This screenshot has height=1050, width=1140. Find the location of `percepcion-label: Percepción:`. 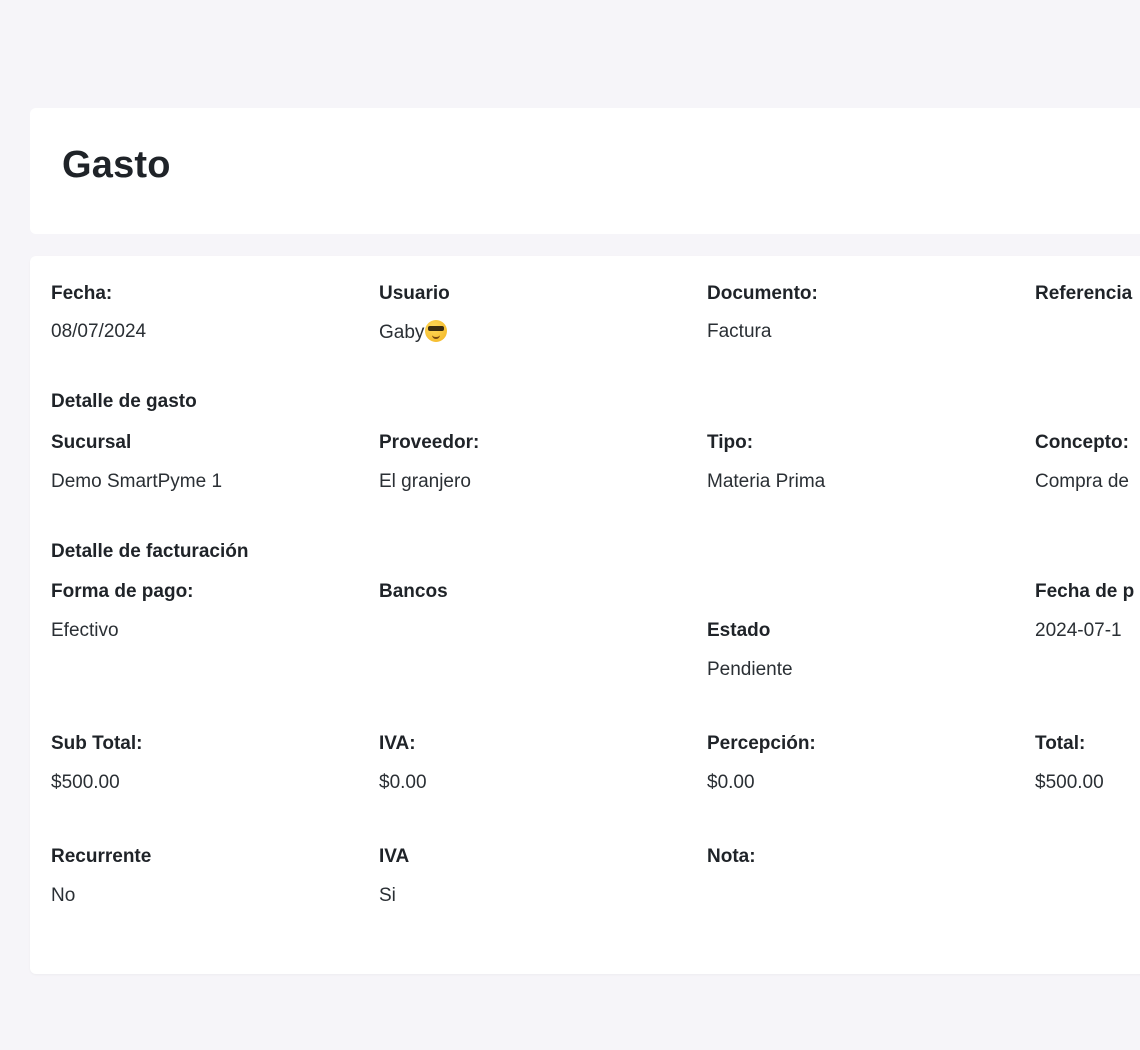

percepcion-label: Percepción: is located at coordinates (761, 743).